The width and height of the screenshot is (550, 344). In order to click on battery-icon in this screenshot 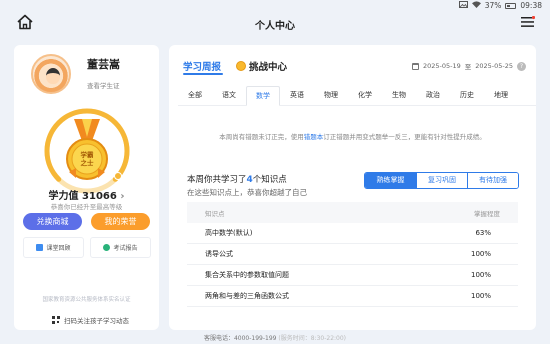, I will do `click(511, 5)`.